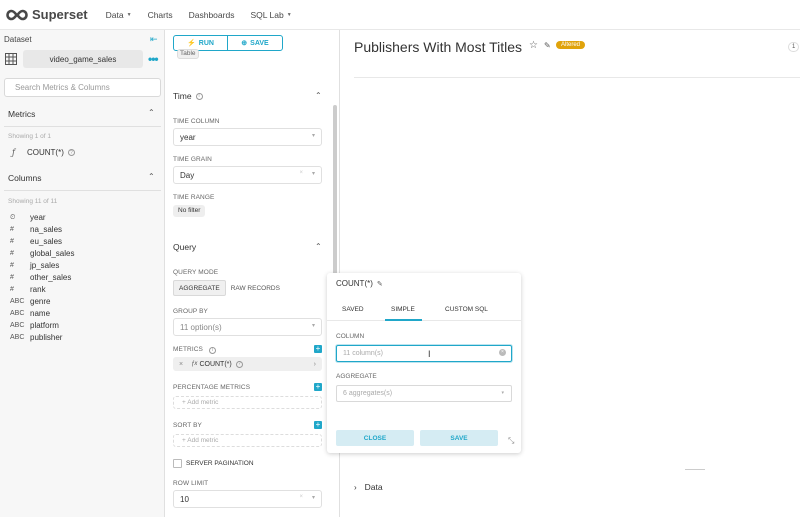  Describe the element at coordinates (154, 39) in the screenshot. I see `collapse-panel-icon: ⇤` at that location.